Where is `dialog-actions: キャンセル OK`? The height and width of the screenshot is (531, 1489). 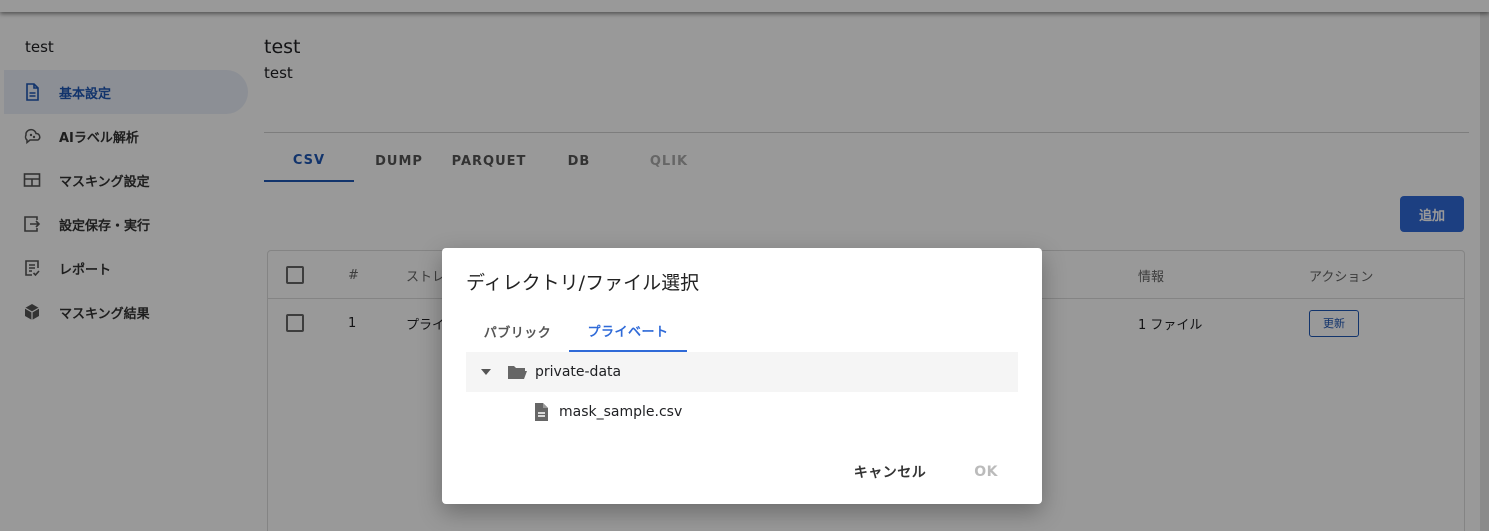
dialog-actions: キャンセル OK is located at coordinates (926, 472).